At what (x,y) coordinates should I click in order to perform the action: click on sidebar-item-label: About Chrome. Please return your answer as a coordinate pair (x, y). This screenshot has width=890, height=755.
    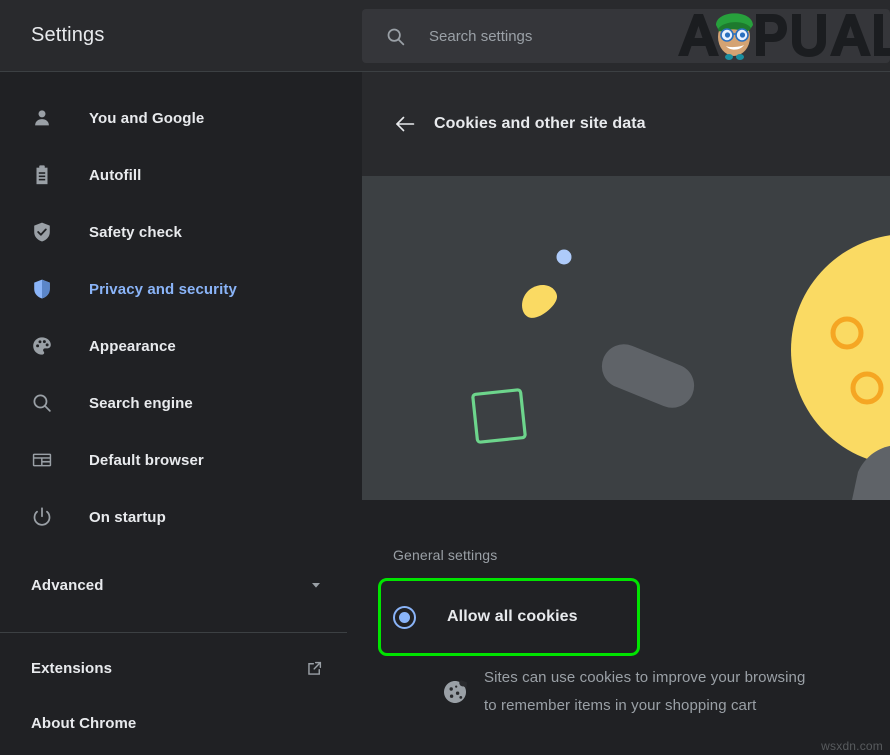
    Looking at the image, I should click on (84, 723).